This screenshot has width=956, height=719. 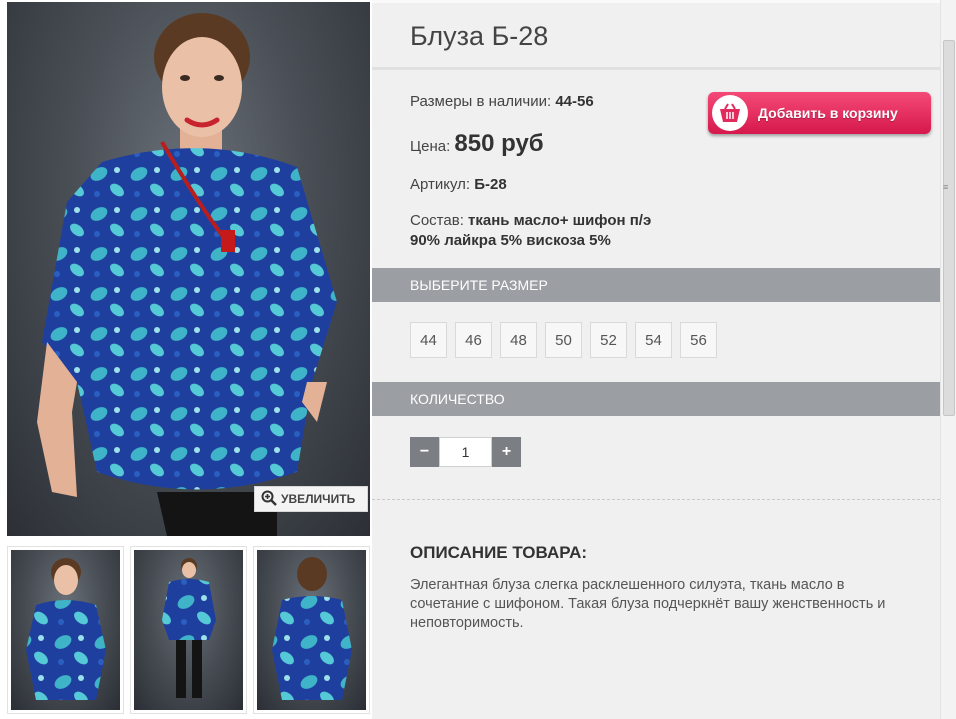 I want to click on vertical-scrollbar: ≡, so click(x=948, y=359).